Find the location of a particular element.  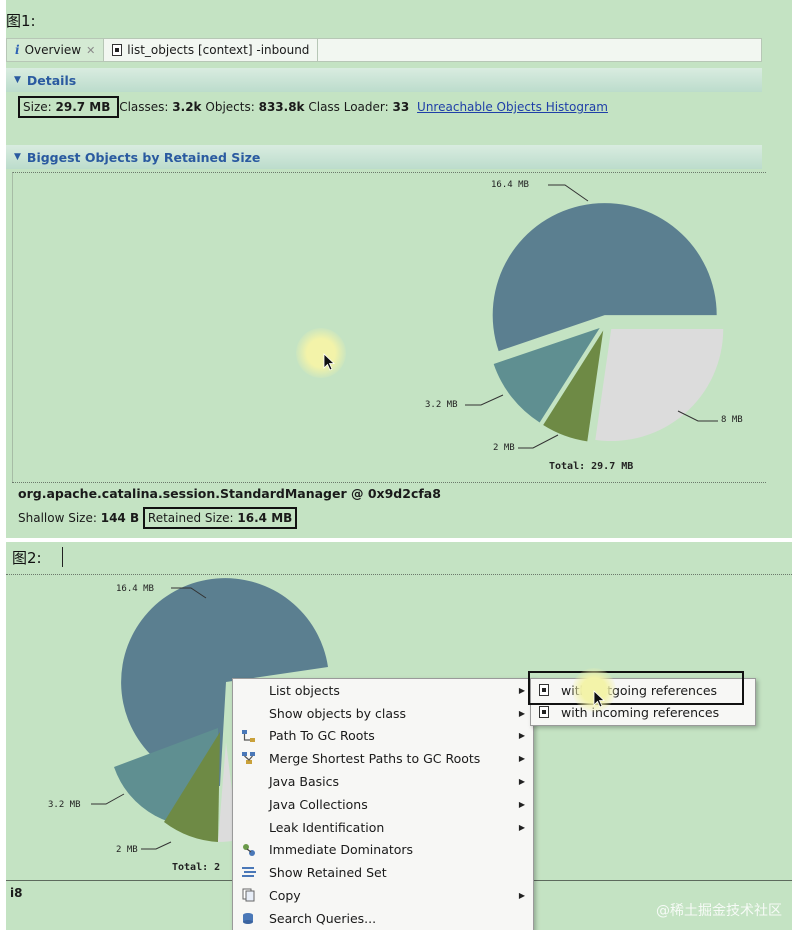

pie-label-small: 2 MB is located at coordinates (127, 850).